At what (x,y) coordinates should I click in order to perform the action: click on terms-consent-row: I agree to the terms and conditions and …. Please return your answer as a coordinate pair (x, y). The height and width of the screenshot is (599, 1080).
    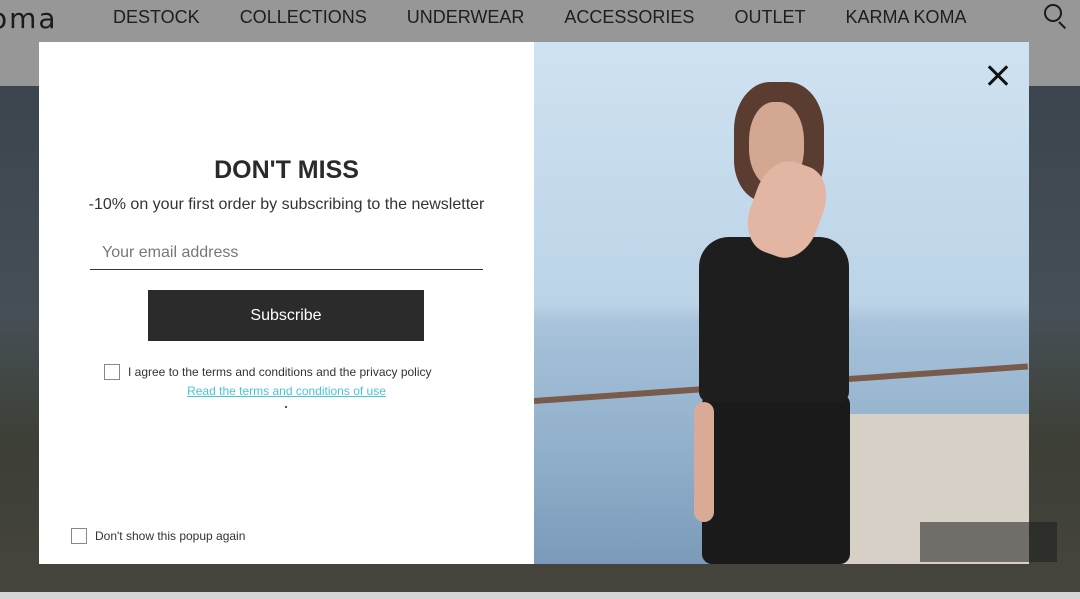
    Looking at the image, I should click on (268, 372).